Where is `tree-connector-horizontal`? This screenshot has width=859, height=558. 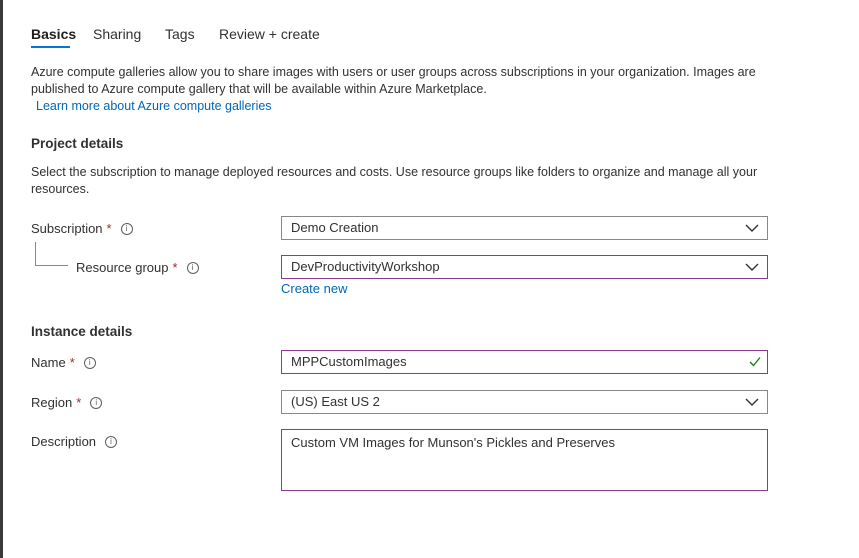 tree-connector-horizontal is located at coordinates (51, 265).